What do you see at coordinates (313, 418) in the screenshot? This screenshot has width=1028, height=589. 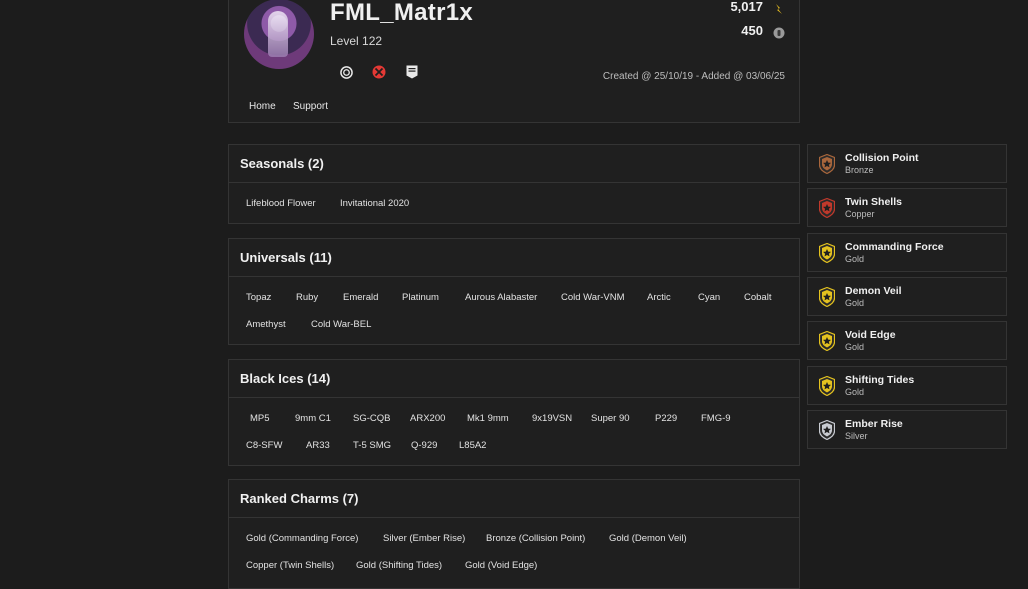 I see `list-item: 9mm C1` at bounding box center [313, 418].